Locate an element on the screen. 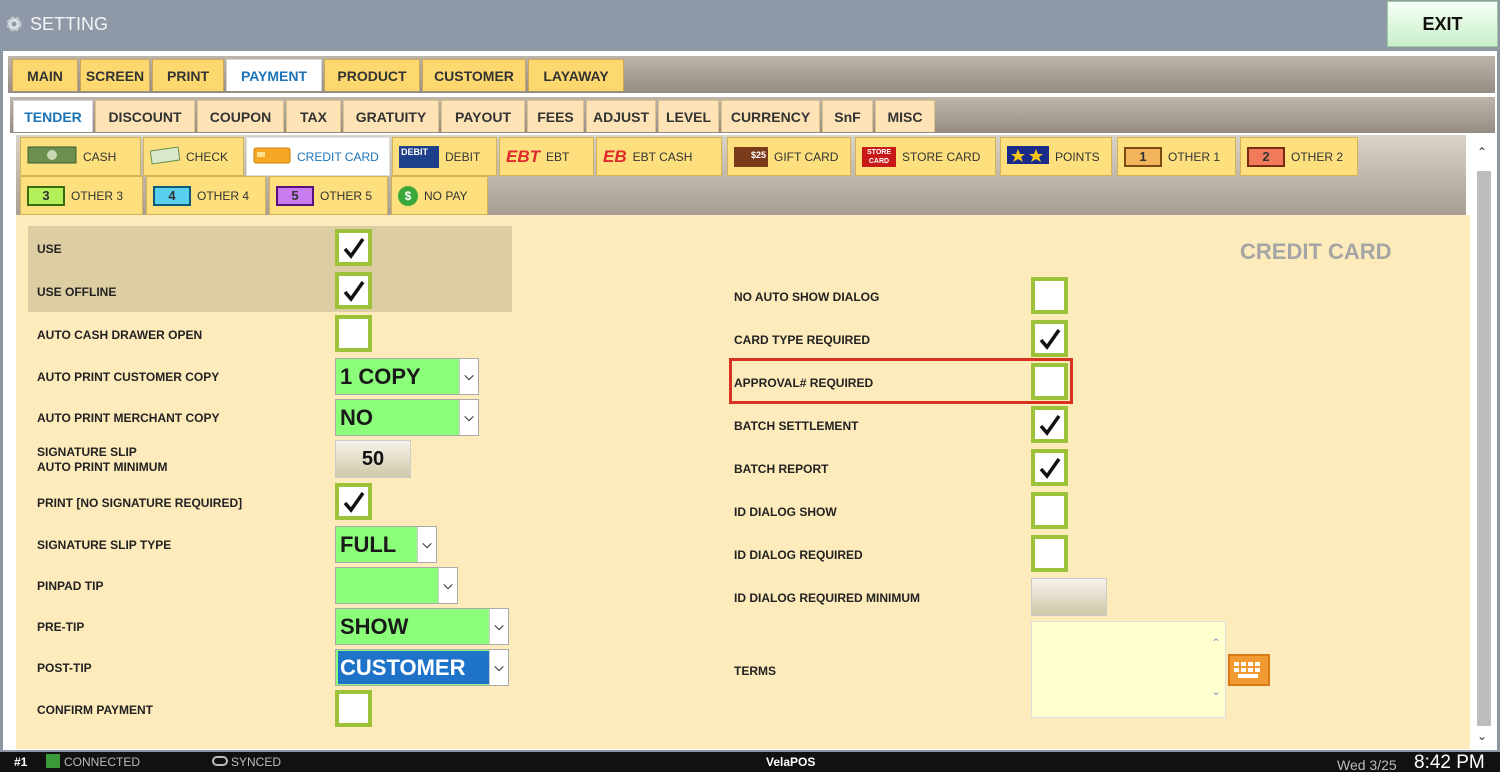 This screenshot has width=1500, height=772. payment-tab-other1: 1 OTHER 1 is located at coordinates (1176, 156).